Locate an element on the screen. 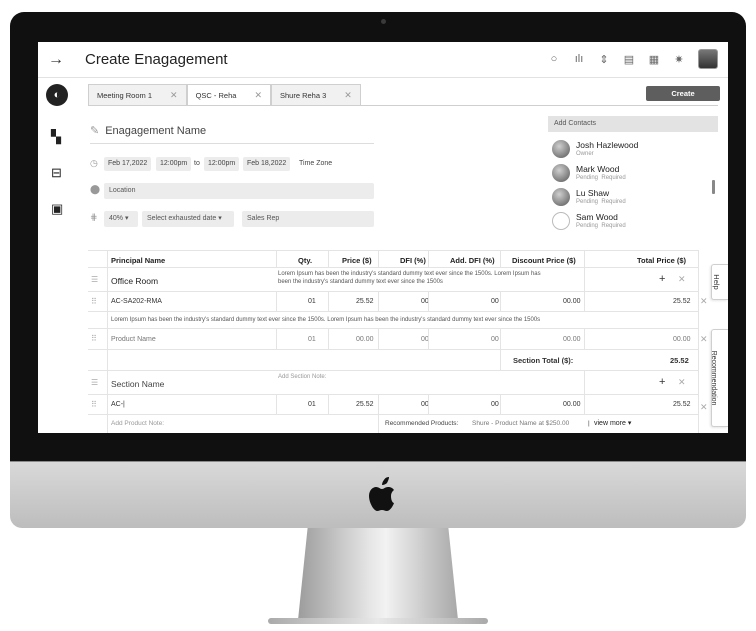 The image size is (756, 631). analytics-icon: ılı is located at coordinates (579, 59).